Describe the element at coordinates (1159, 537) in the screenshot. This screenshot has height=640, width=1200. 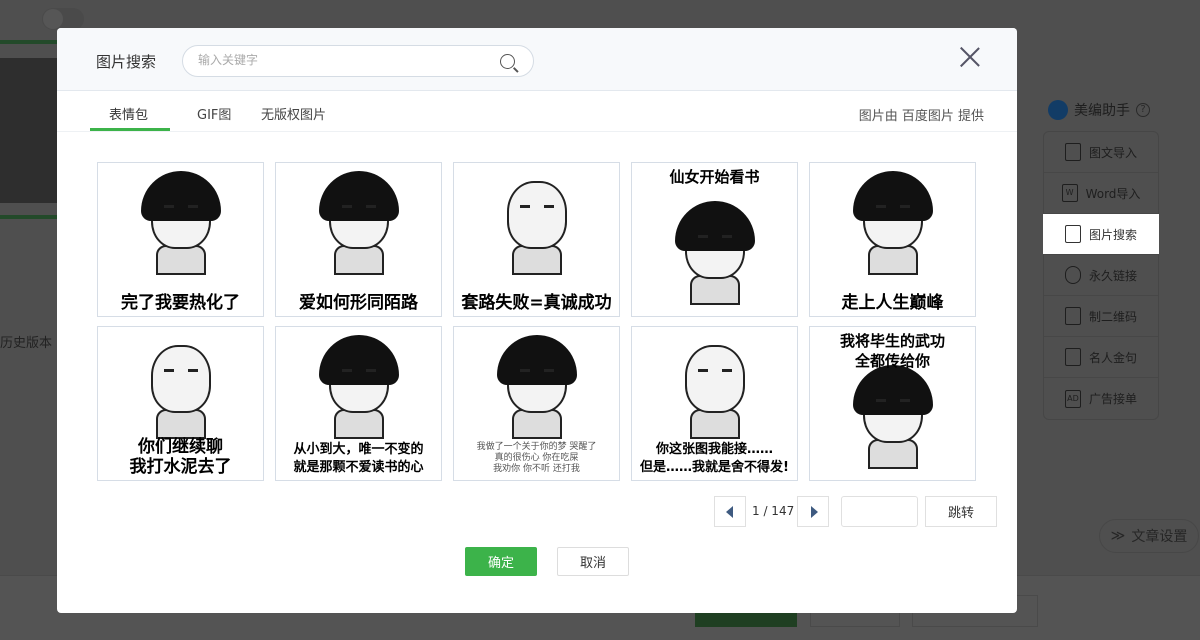
I see `article-settings-label: 文章设置` at that location.